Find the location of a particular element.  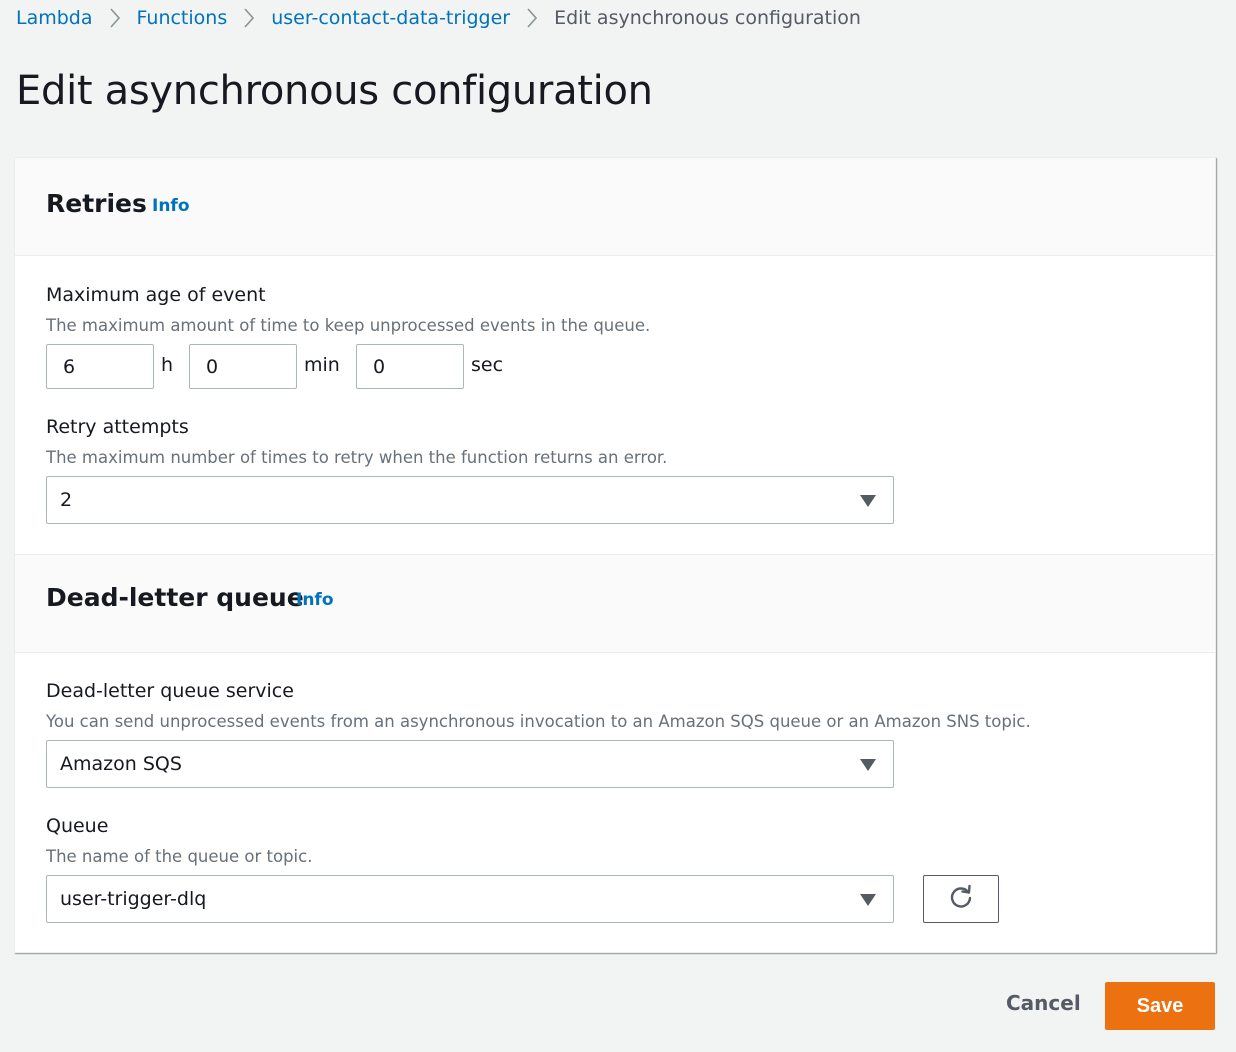

retries-info-link: Info is located at coordinates (171, 206).